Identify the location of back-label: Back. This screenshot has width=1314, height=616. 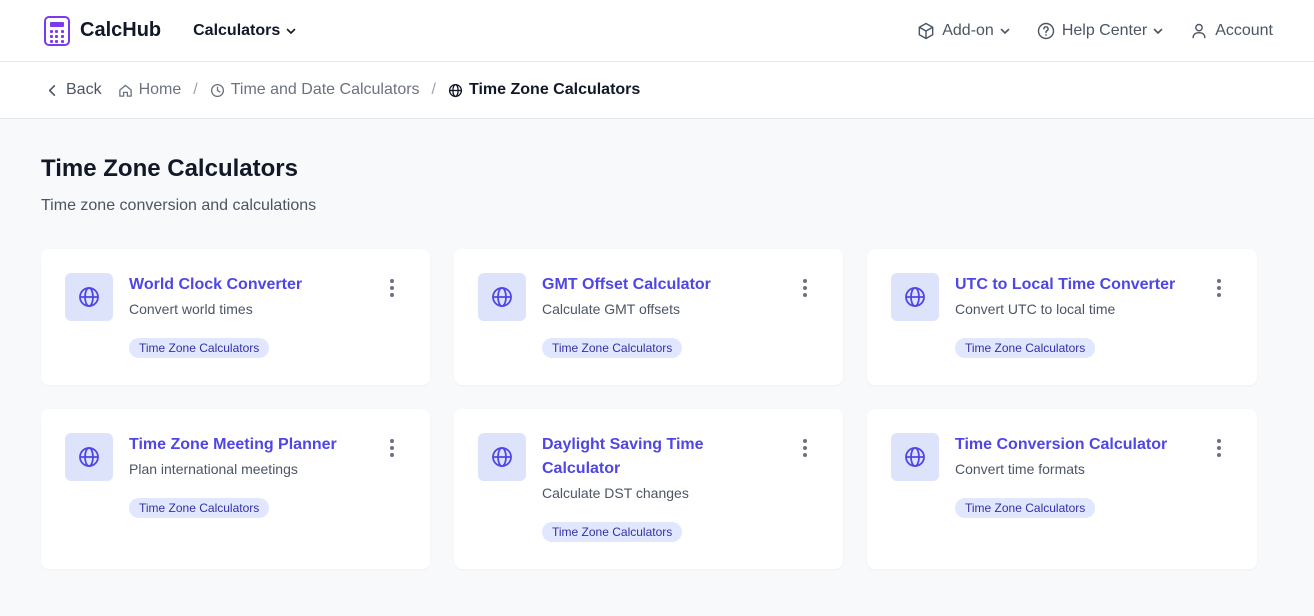
(84, 89).